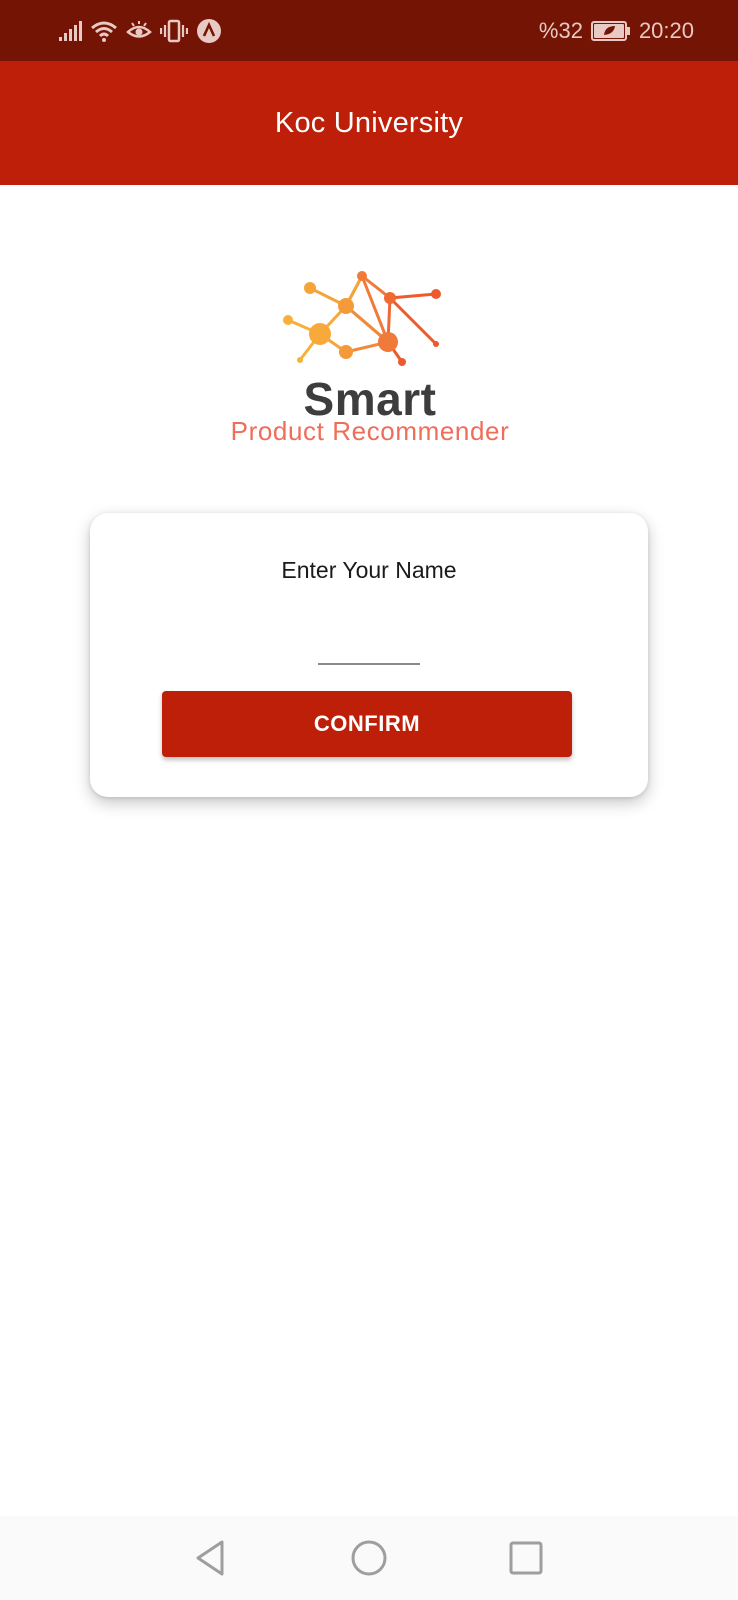 This screenshot has width=738, height=1600. I want to click on battery-saver-icon, so click(610, 31).